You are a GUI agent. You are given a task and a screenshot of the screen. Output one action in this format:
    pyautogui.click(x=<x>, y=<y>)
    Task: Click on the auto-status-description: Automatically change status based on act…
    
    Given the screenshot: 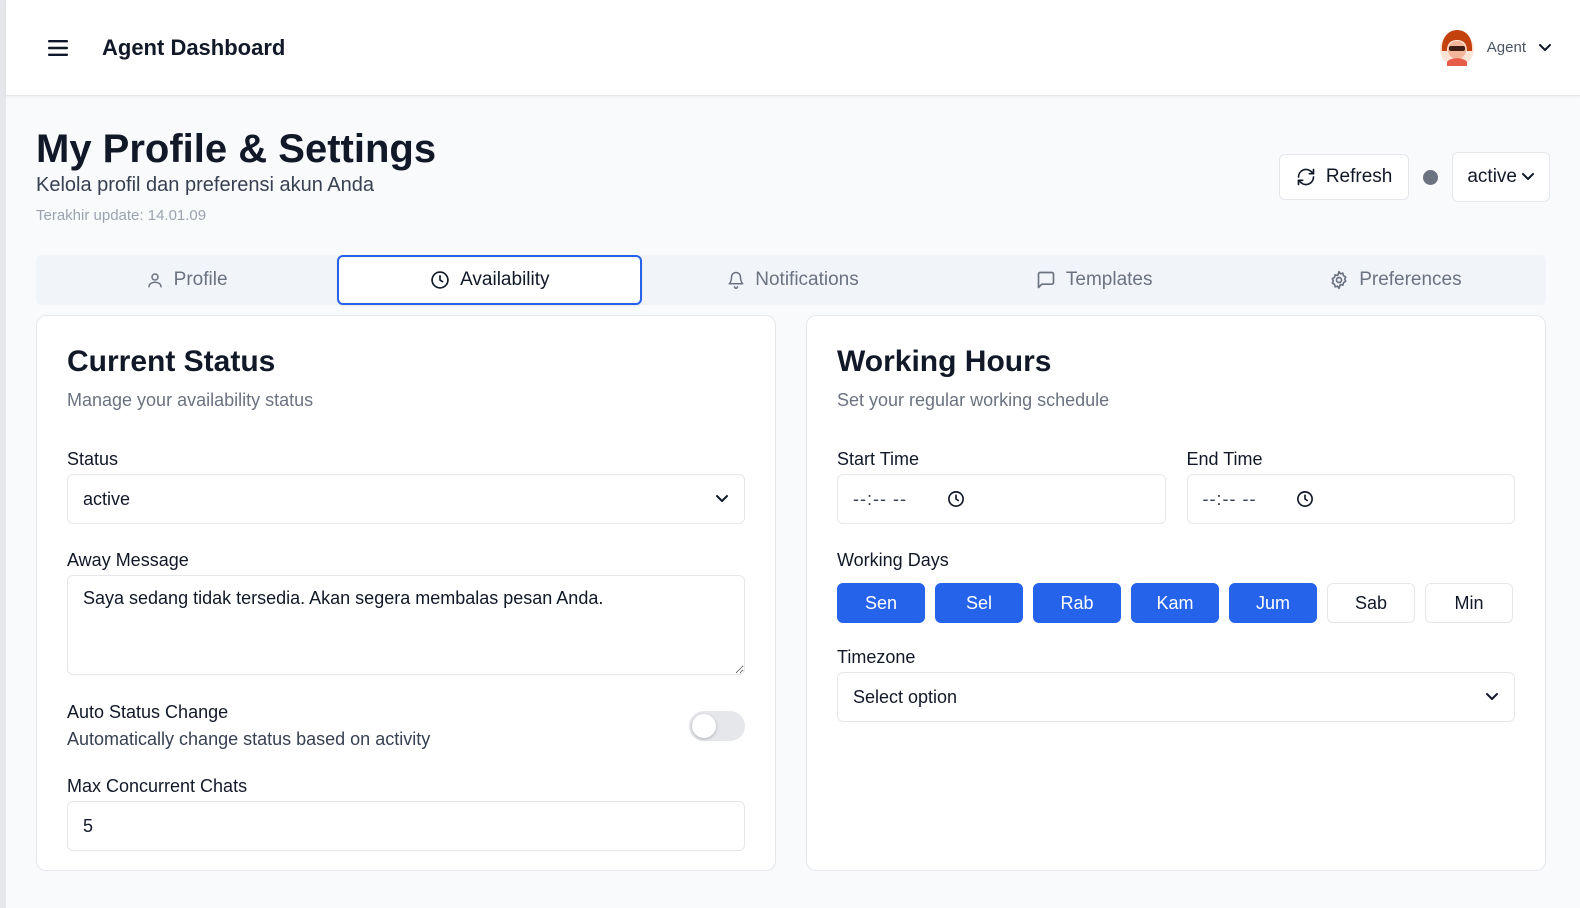 What is the action you would take?
    pyautogui.click(x=249, y=739)
    